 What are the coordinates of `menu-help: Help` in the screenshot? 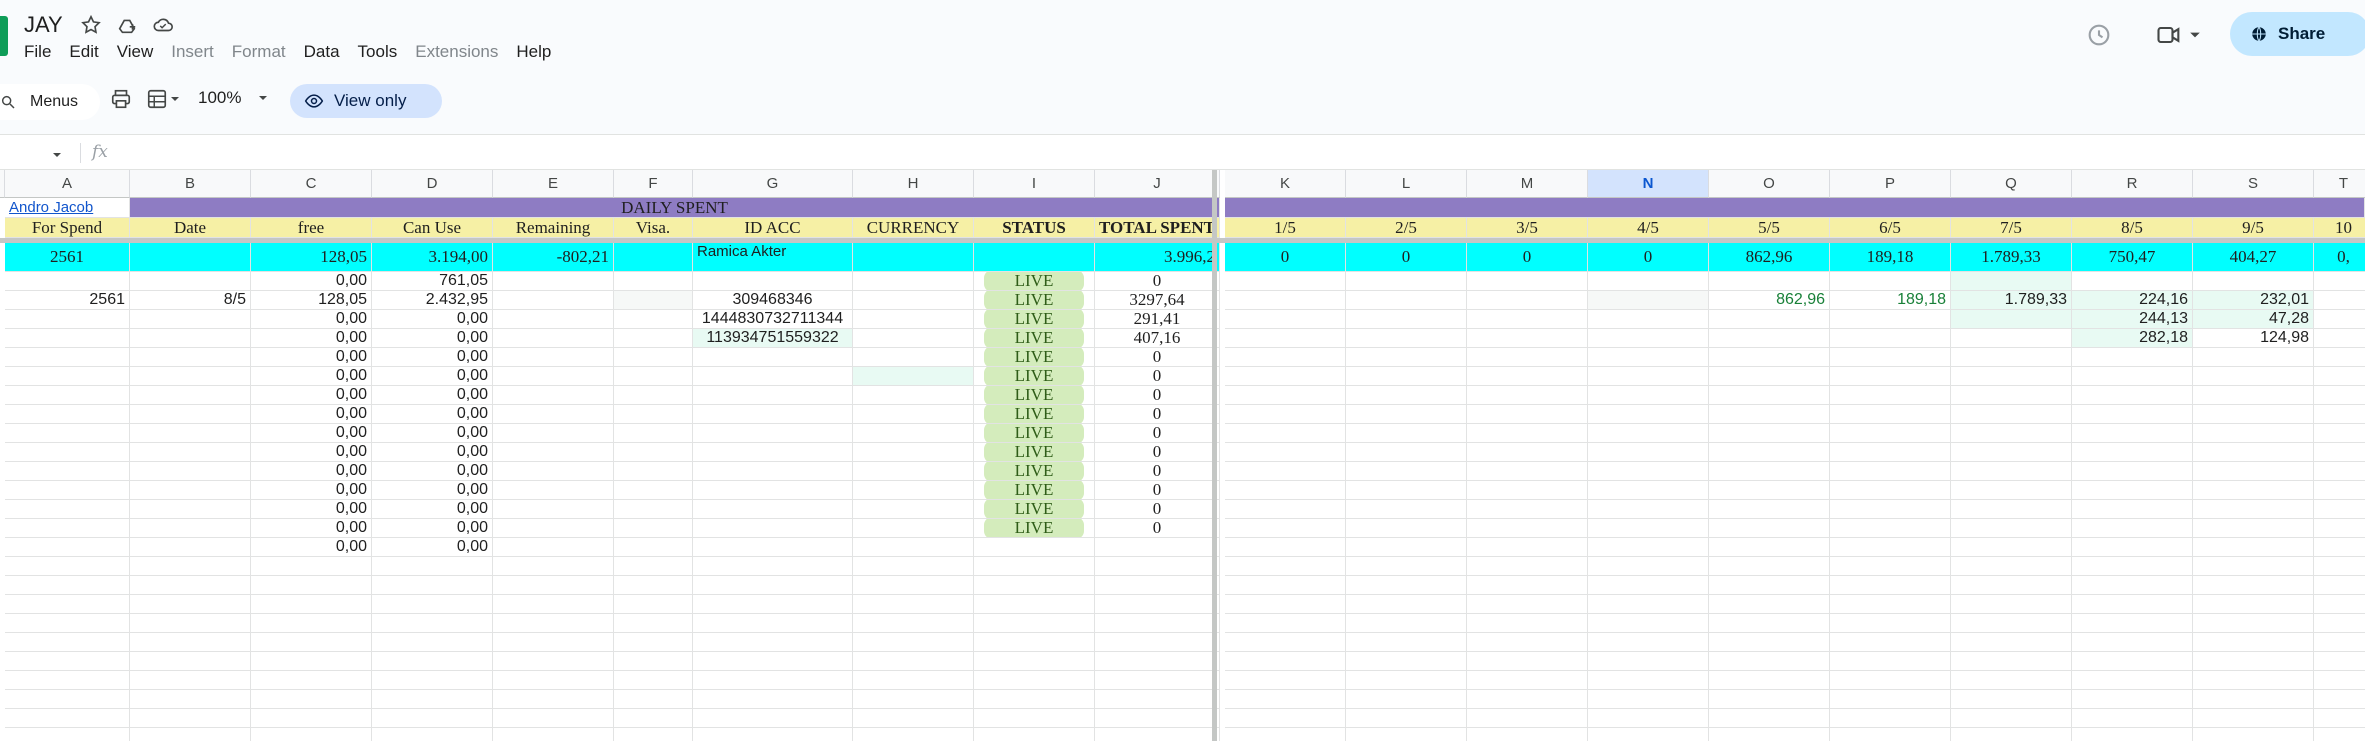 It's located at (542, 52).